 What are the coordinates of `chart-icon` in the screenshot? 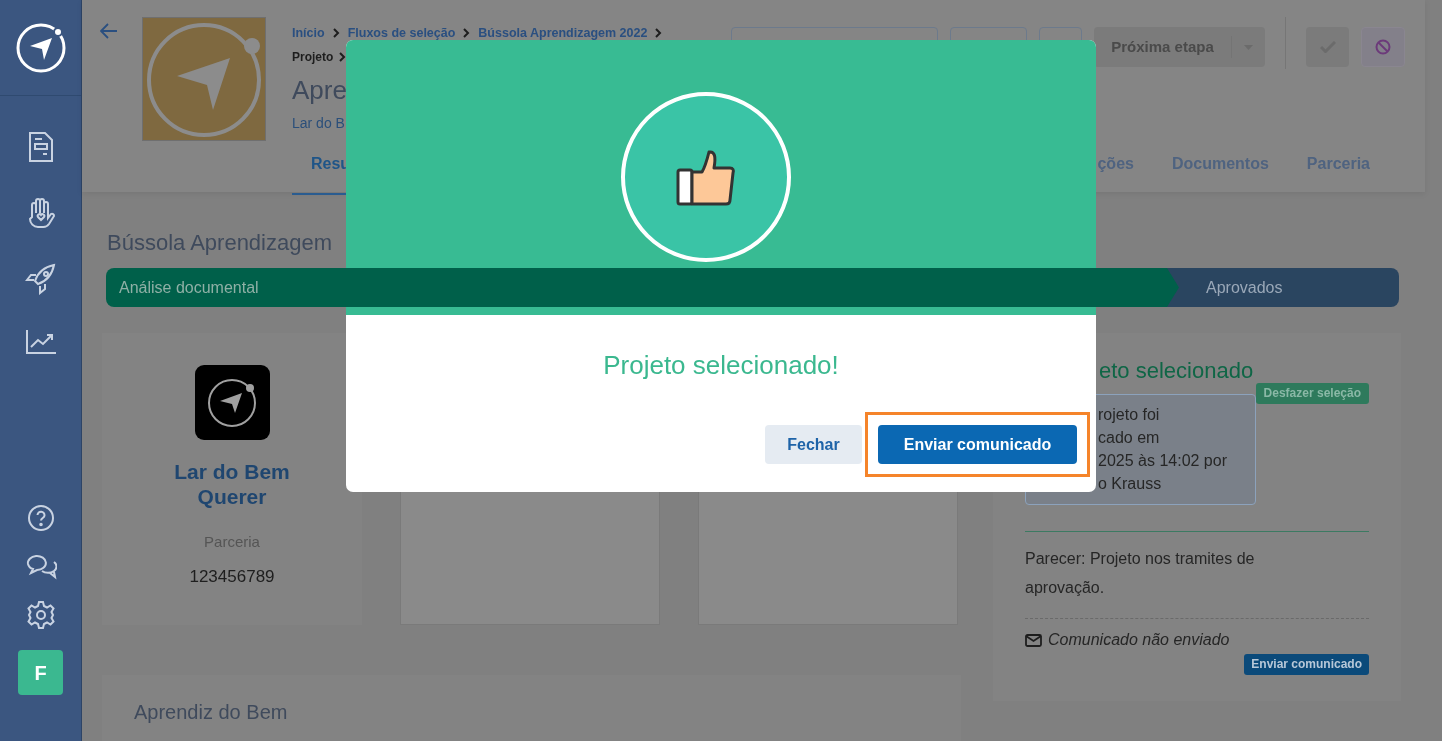 It's located at (40, 342).